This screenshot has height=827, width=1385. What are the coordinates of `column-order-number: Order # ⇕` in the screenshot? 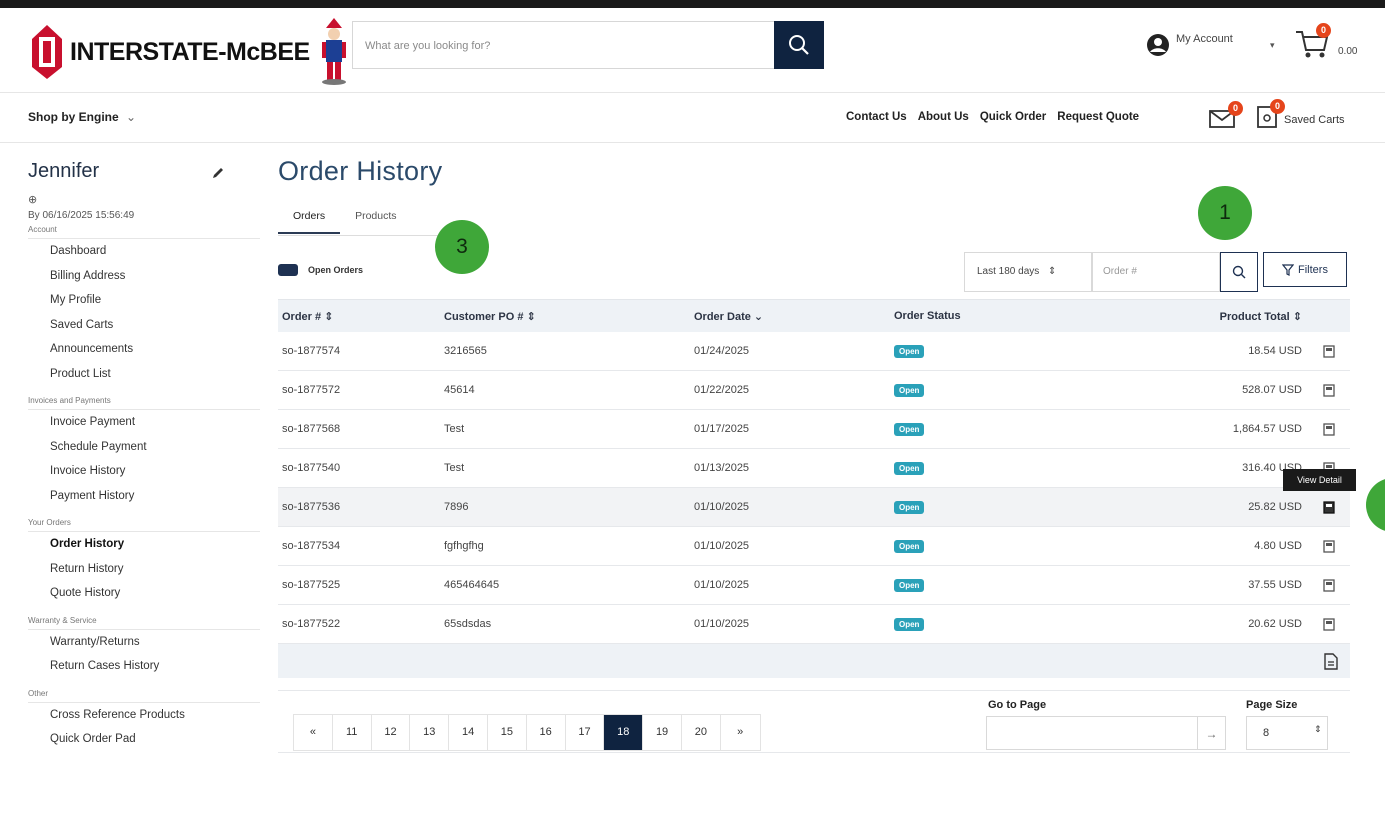 It's located at (361, 316).